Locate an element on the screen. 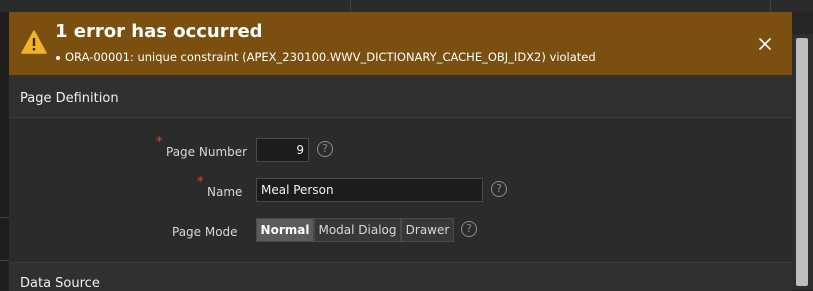 This screenshot has width=813, height=291. name-label: Name is located at coordinates (225, 192).